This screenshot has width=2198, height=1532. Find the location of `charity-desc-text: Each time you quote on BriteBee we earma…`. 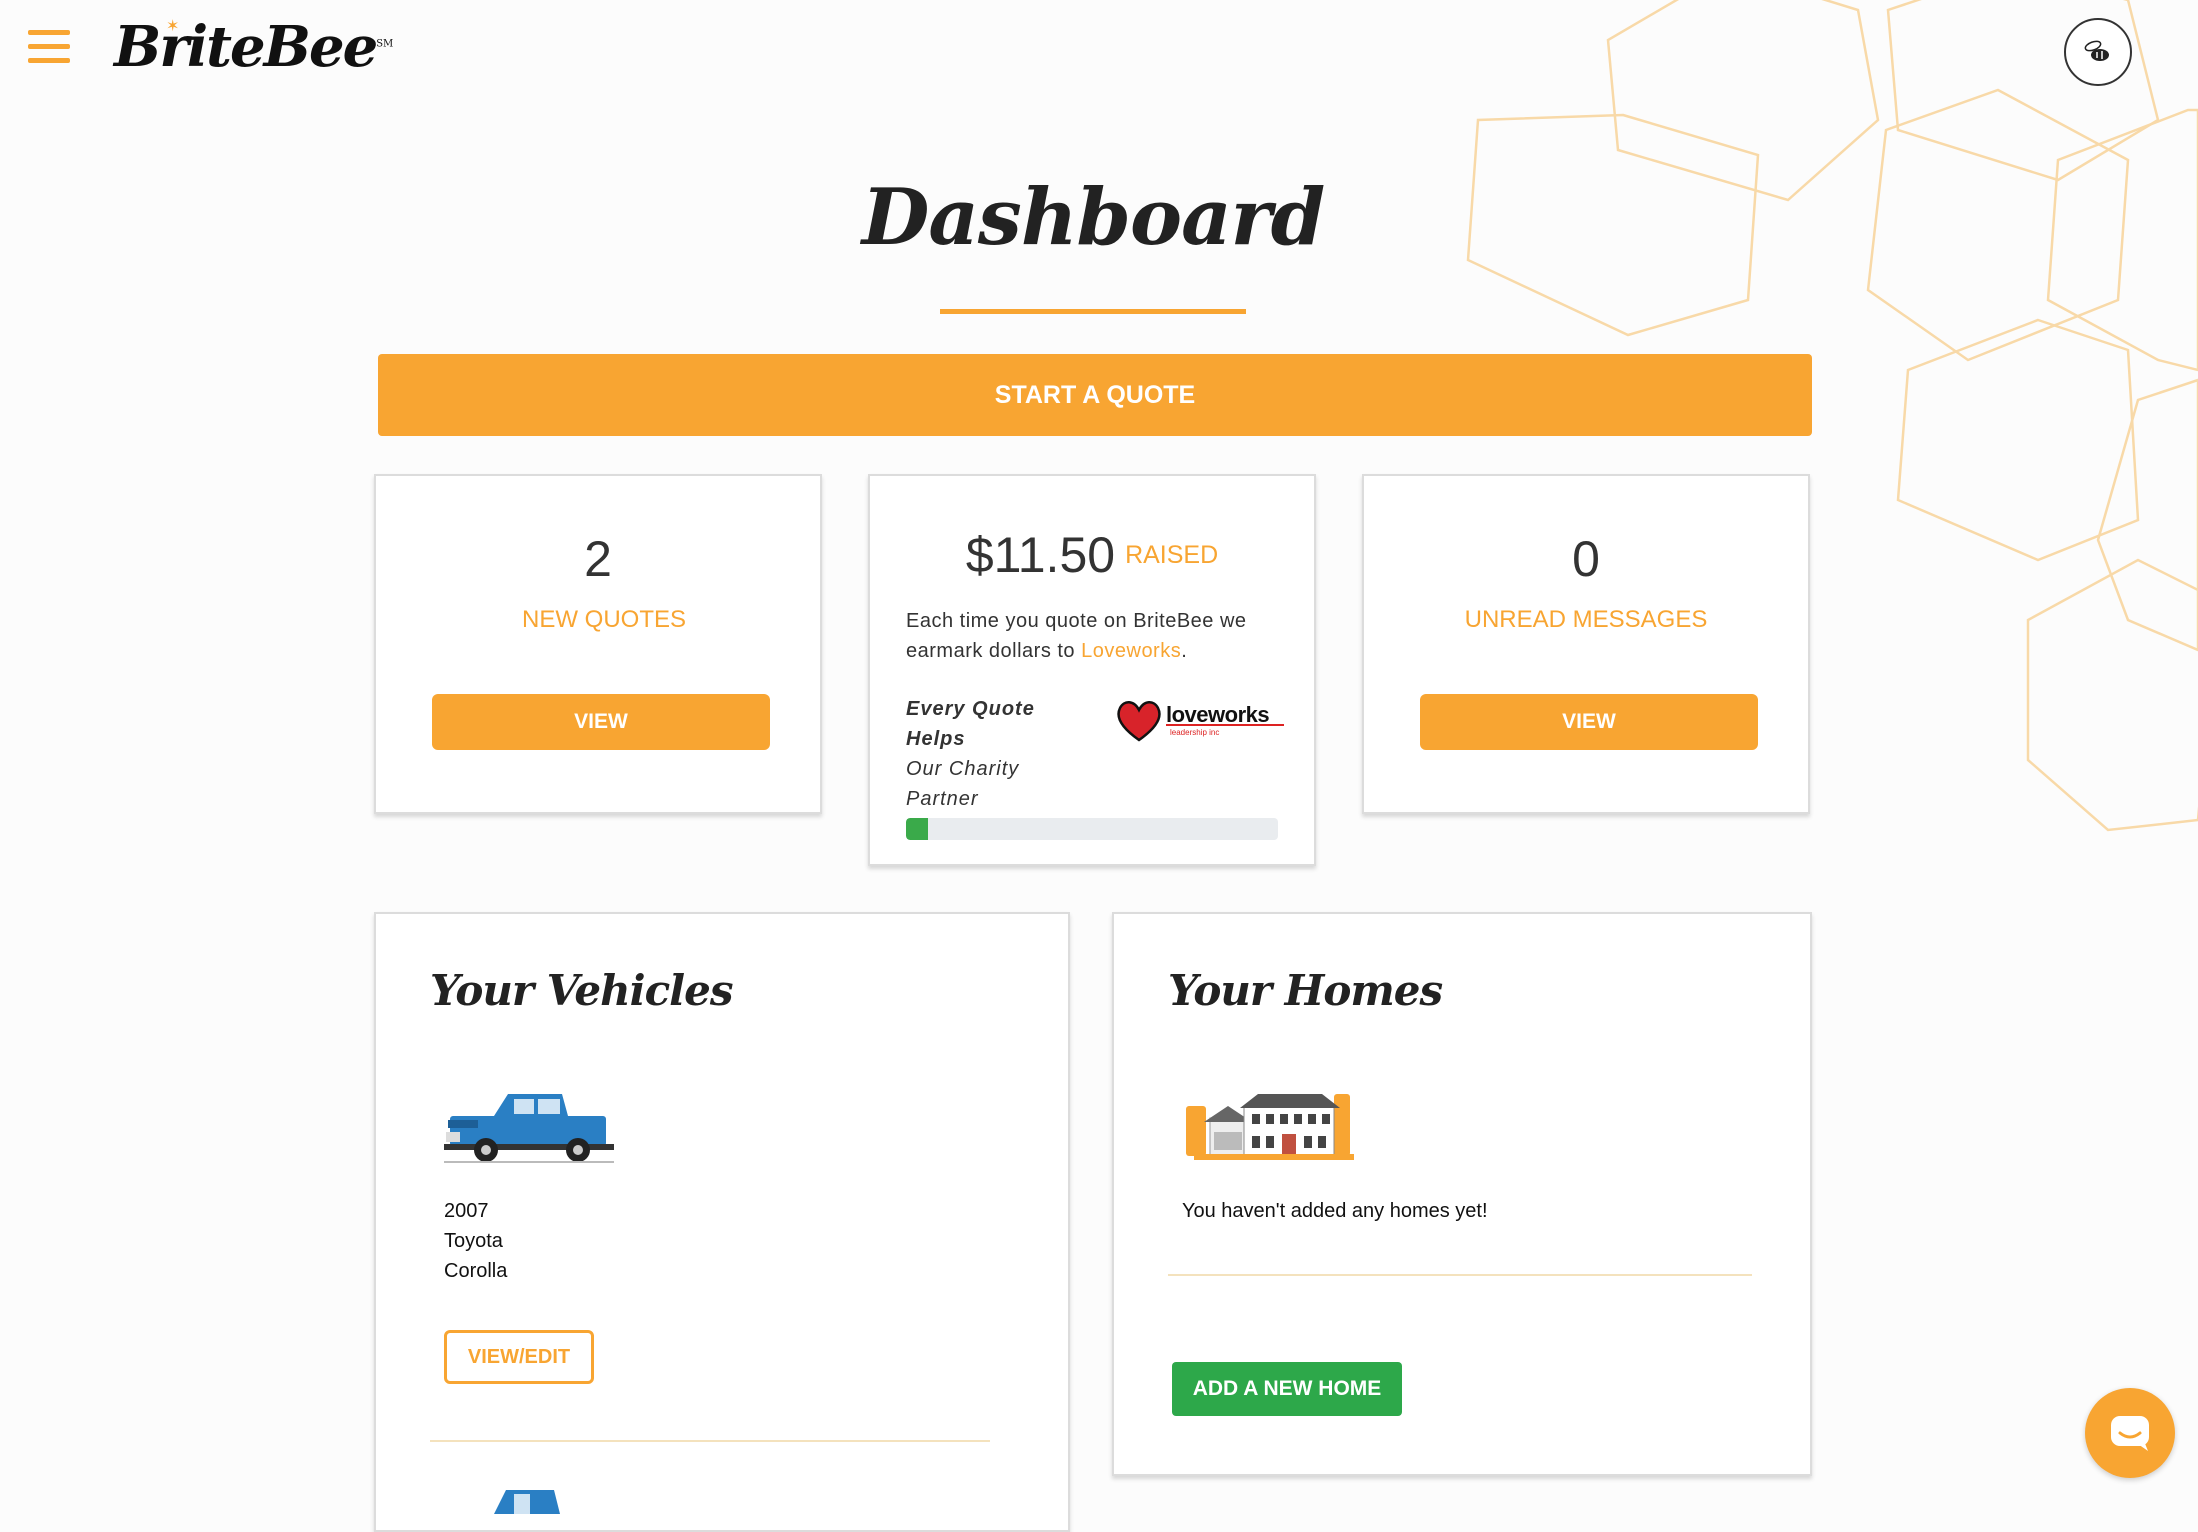

charity-desc-text: Each time you quote on BriteBee we earma… is located at coordinates (1076, 636).